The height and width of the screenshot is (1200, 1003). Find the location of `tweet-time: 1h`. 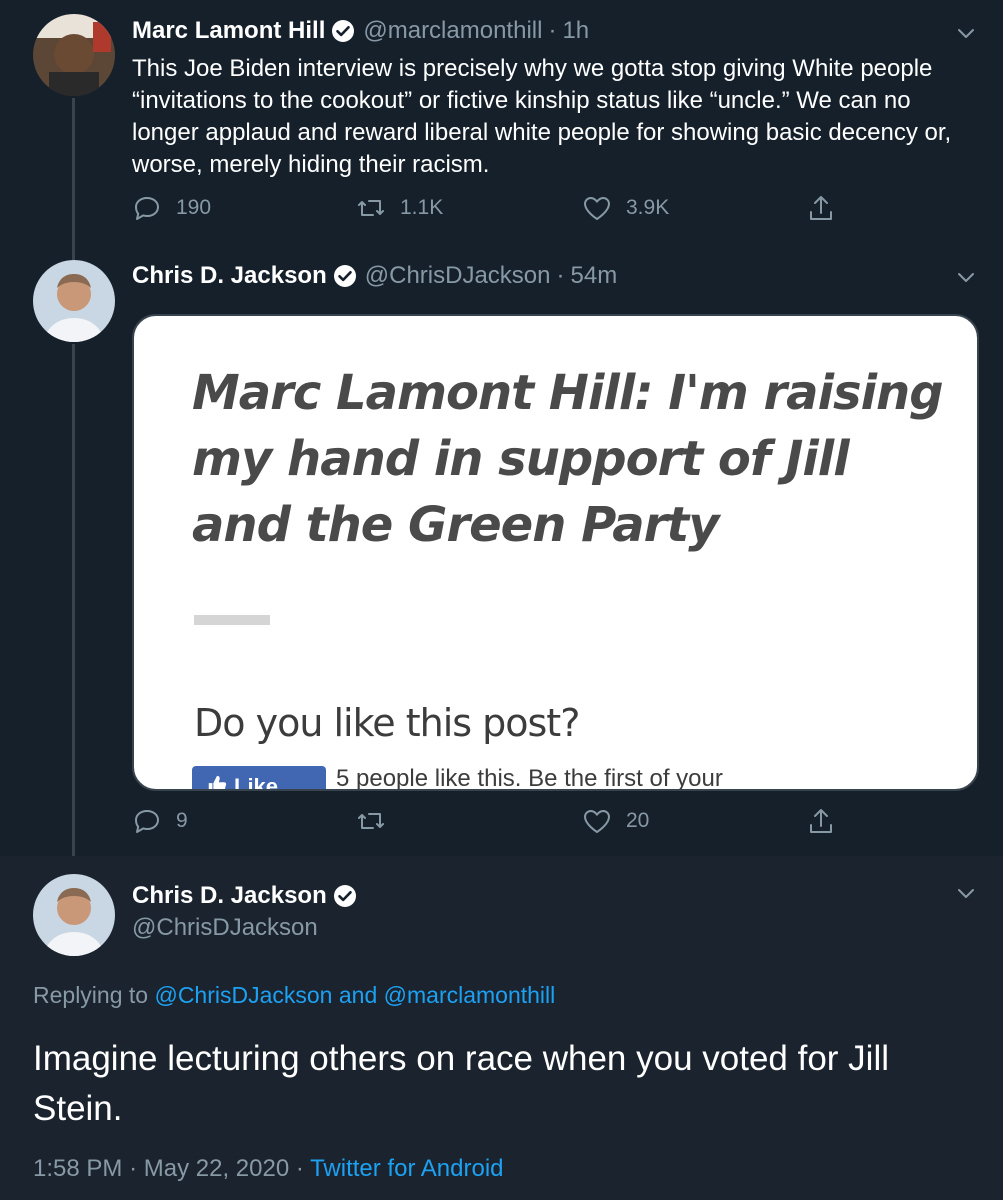

tweet-time: 1h is located at coordinates (575, 31).